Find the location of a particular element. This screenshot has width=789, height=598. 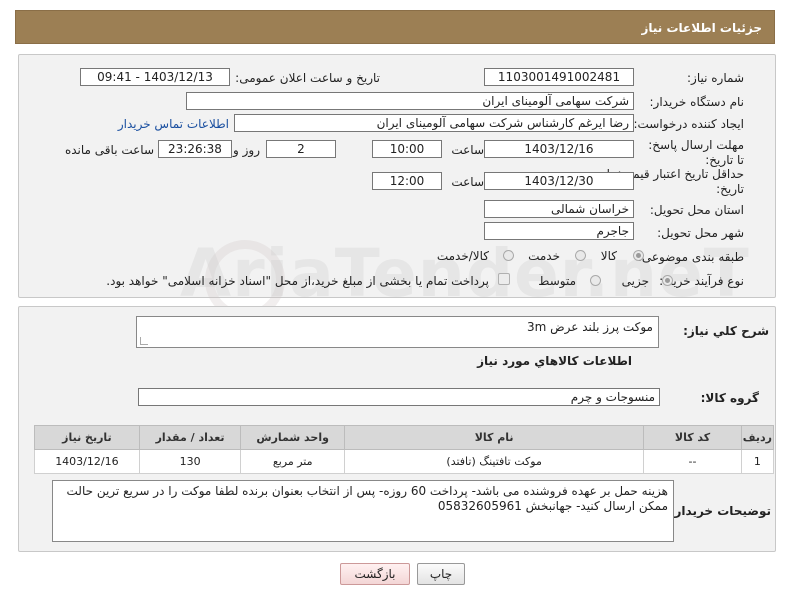

goods-info-title: اطلاعات کالاهاي مورد نياز is located at coordinates (554, 361).